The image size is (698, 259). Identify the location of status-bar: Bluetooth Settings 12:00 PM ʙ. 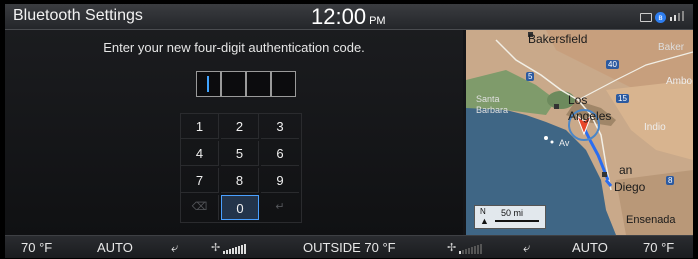
(349, 17).